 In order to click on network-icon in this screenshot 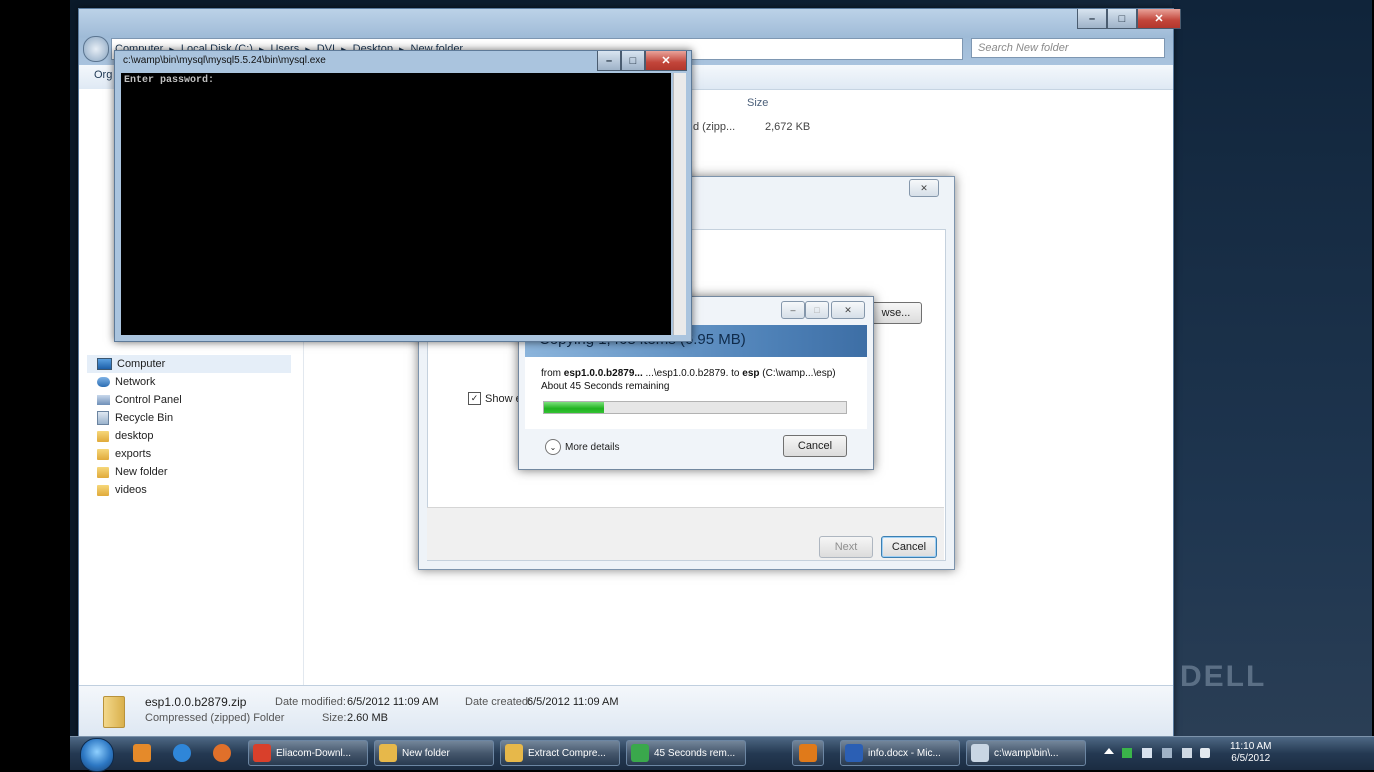, I will do `click(103, 382)`.